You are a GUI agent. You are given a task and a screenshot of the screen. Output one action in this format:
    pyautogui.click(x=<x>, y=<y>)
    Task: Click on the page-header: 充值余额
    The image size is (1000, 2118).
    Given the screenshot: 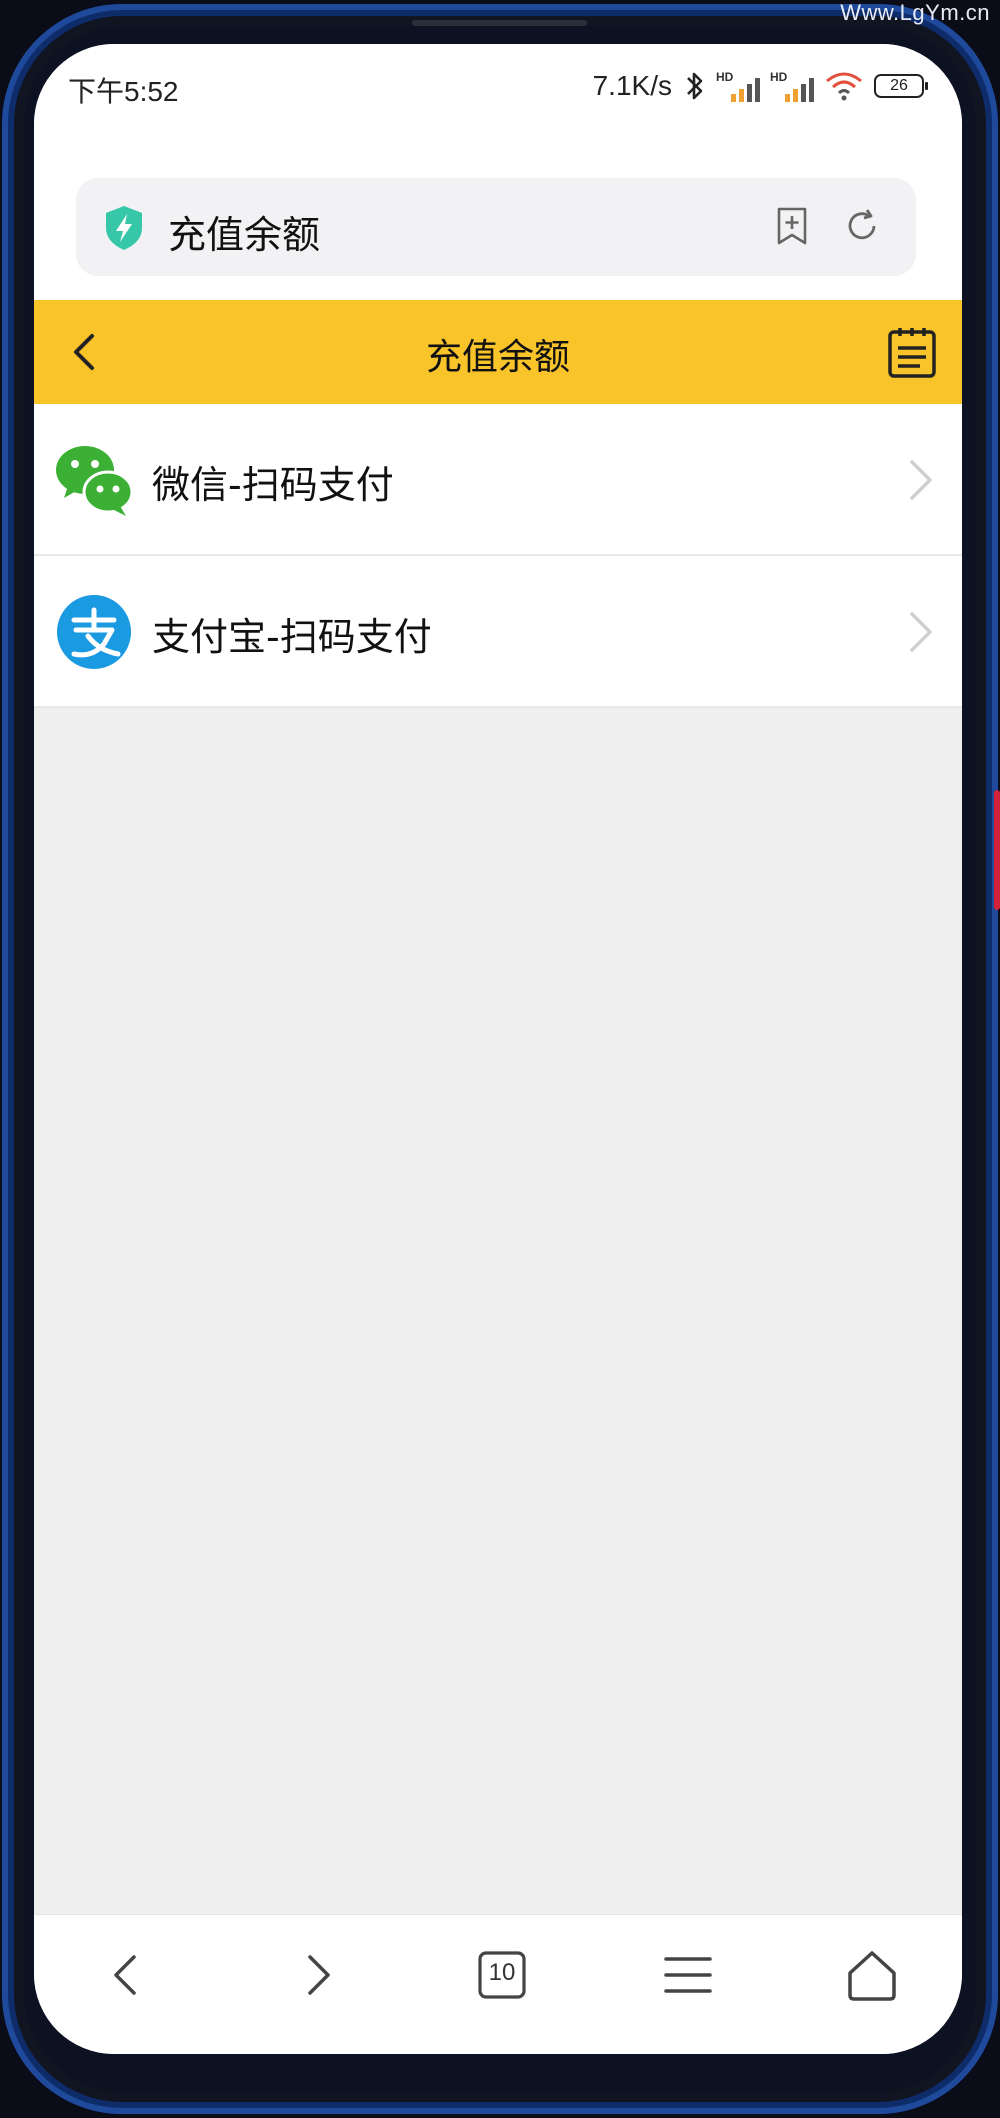 What is the action you would take?
    pyautogui.click(x=498, y=352)
    